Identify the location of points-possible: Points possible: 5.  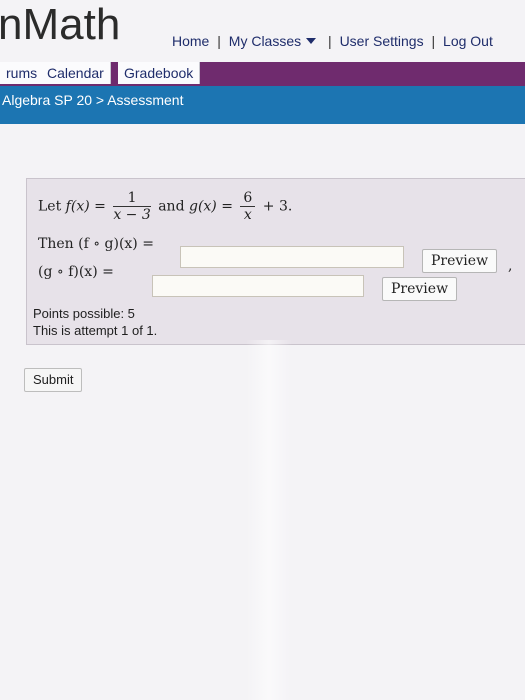
(84, 313).